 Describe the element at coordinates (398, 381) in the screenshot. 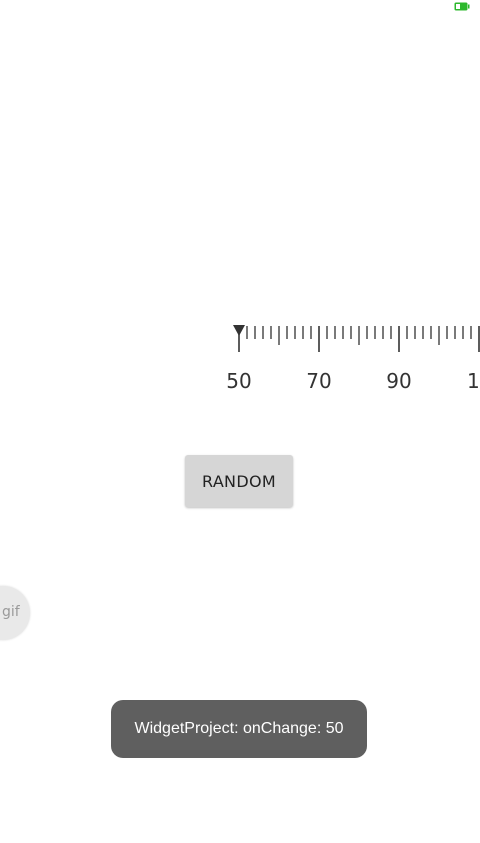

I see `ruler-label: 90` at that location.